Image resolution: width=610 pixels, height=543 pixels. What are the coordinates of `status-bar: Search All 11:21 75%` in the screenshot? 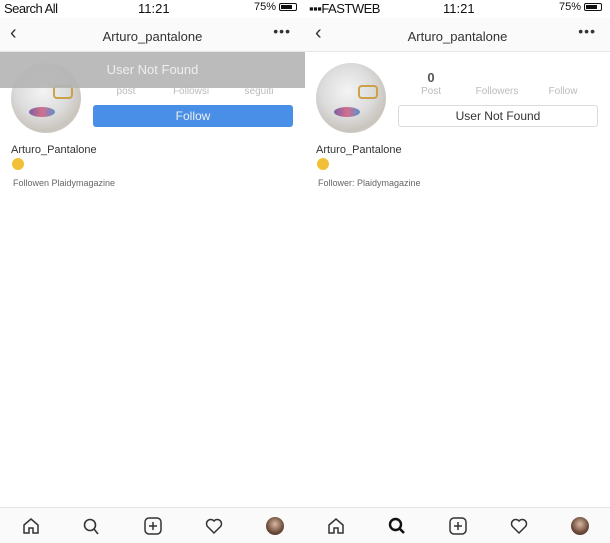 It's located at (152, 9).